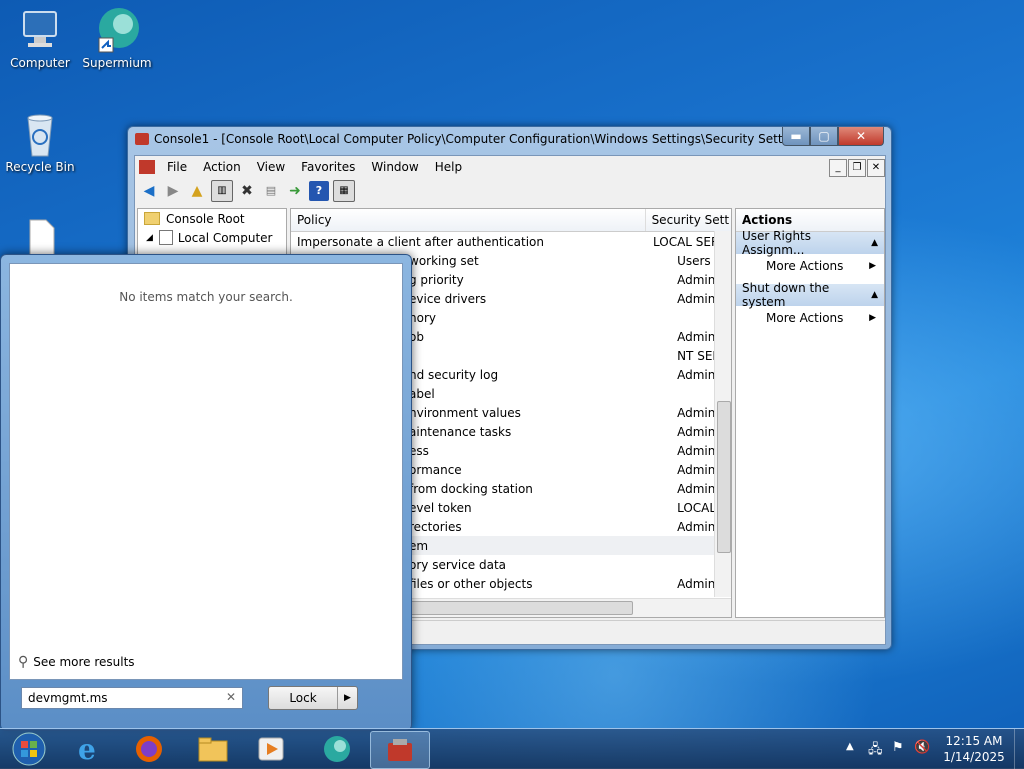 The width and height of the screenshot is (1024, 769). I want to click on see-more-results-label: See more results, so click(84, 662).